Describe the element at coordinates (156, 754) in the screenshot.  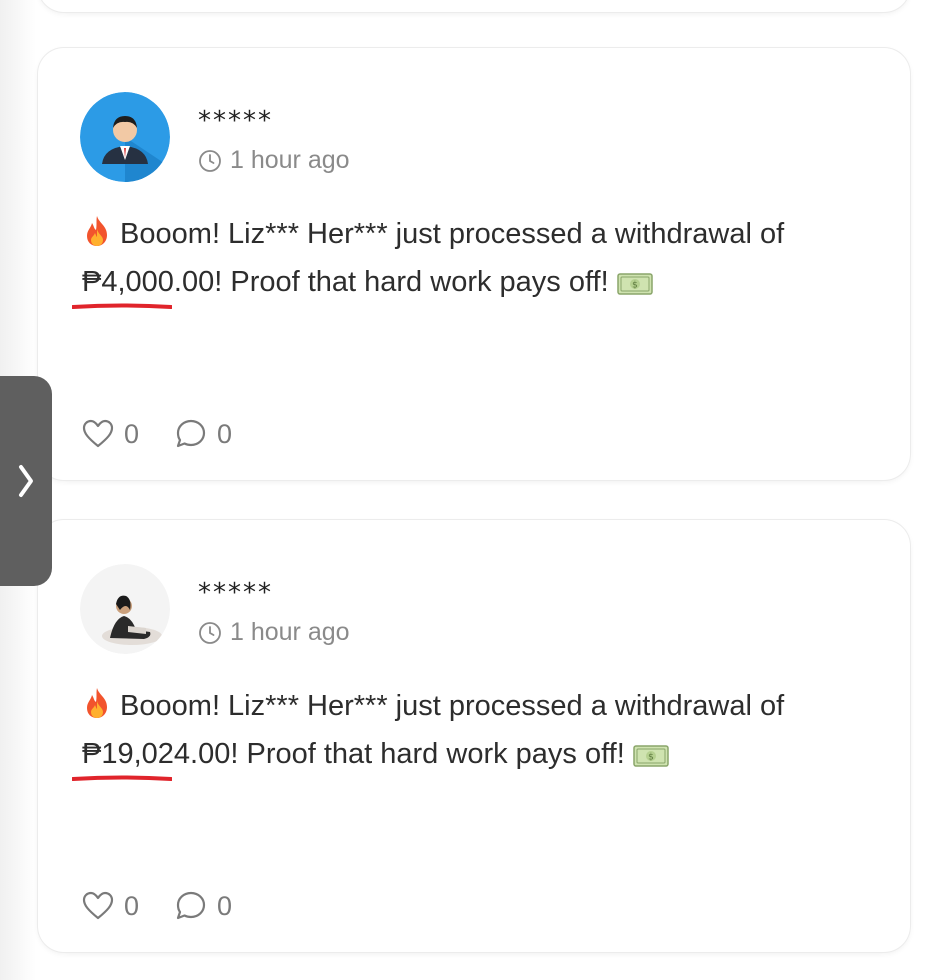
I see `amount-text: ₱19,024.00` at that location.